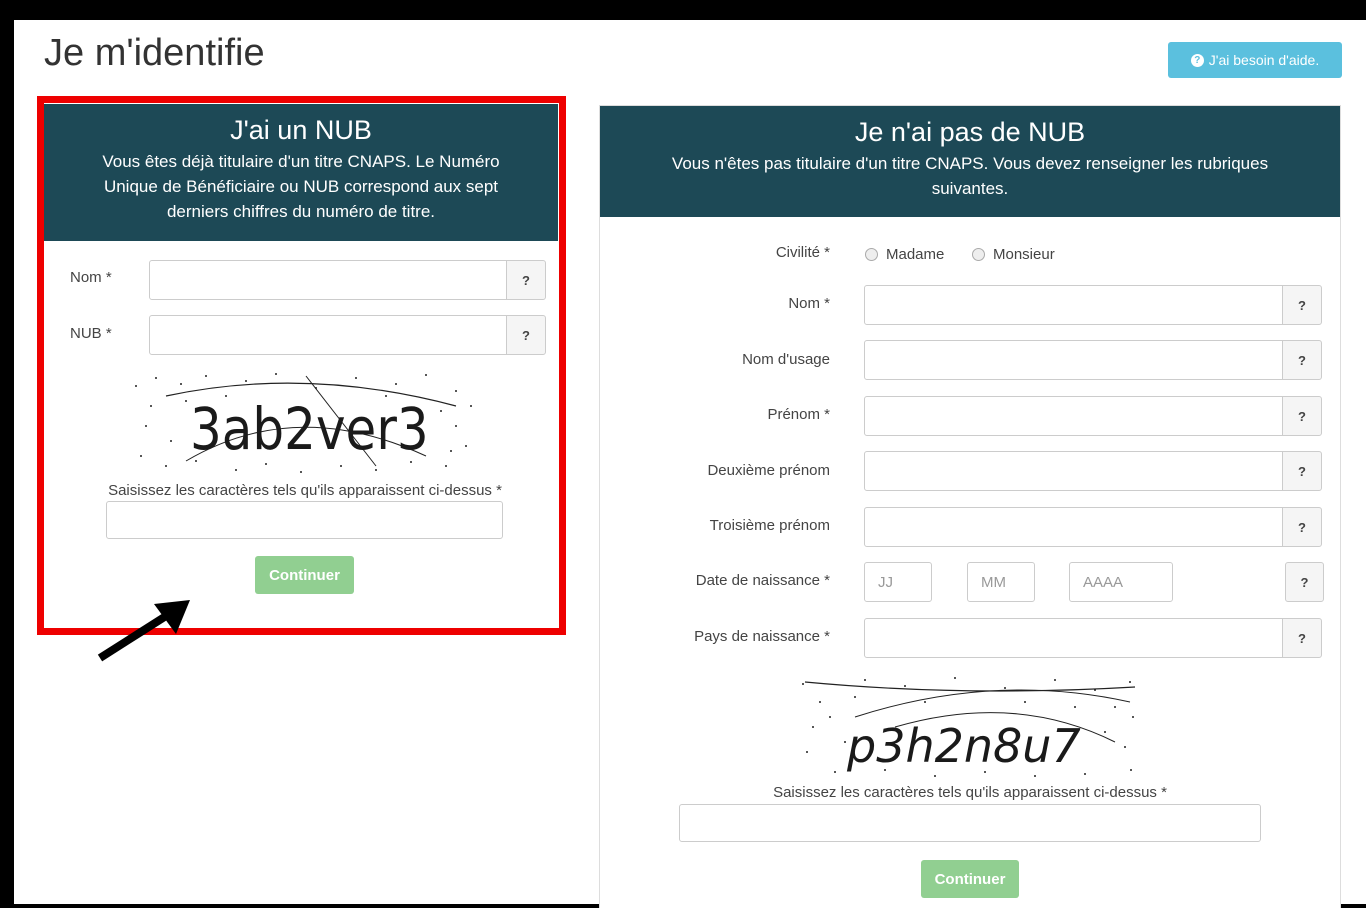  What do you see at coordinates (1264, 60) in the screenshot?
I see `help-button-label: J'ai besoin d'aide.` at bounding box center [1264, 60].